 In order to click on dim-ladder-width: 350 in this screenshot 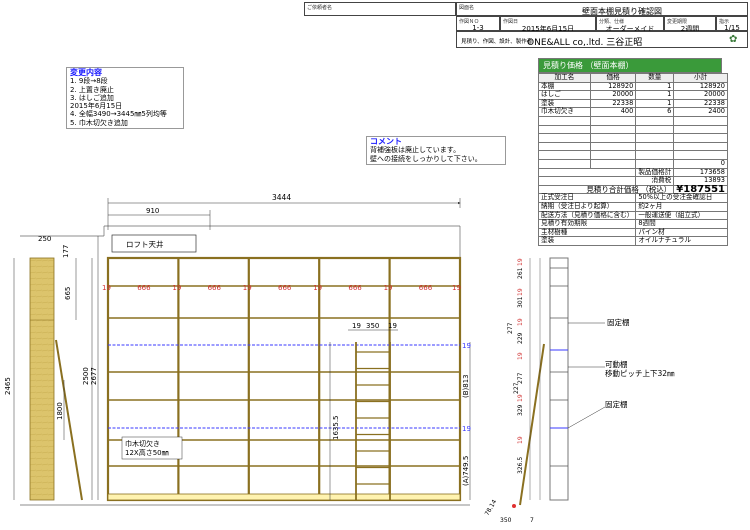, I will do `click(372, 326)`.